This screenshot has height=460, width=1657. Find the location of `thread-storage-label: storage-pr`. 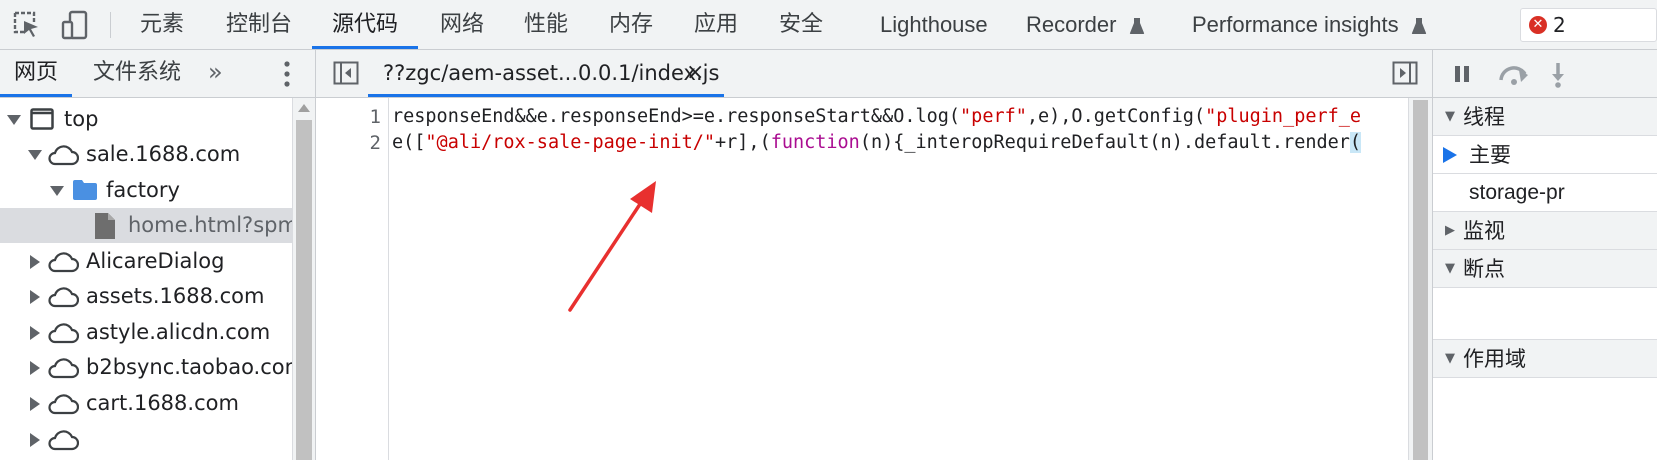

thread-storage-label: storage-pr is located at coordinates (1517, 192).